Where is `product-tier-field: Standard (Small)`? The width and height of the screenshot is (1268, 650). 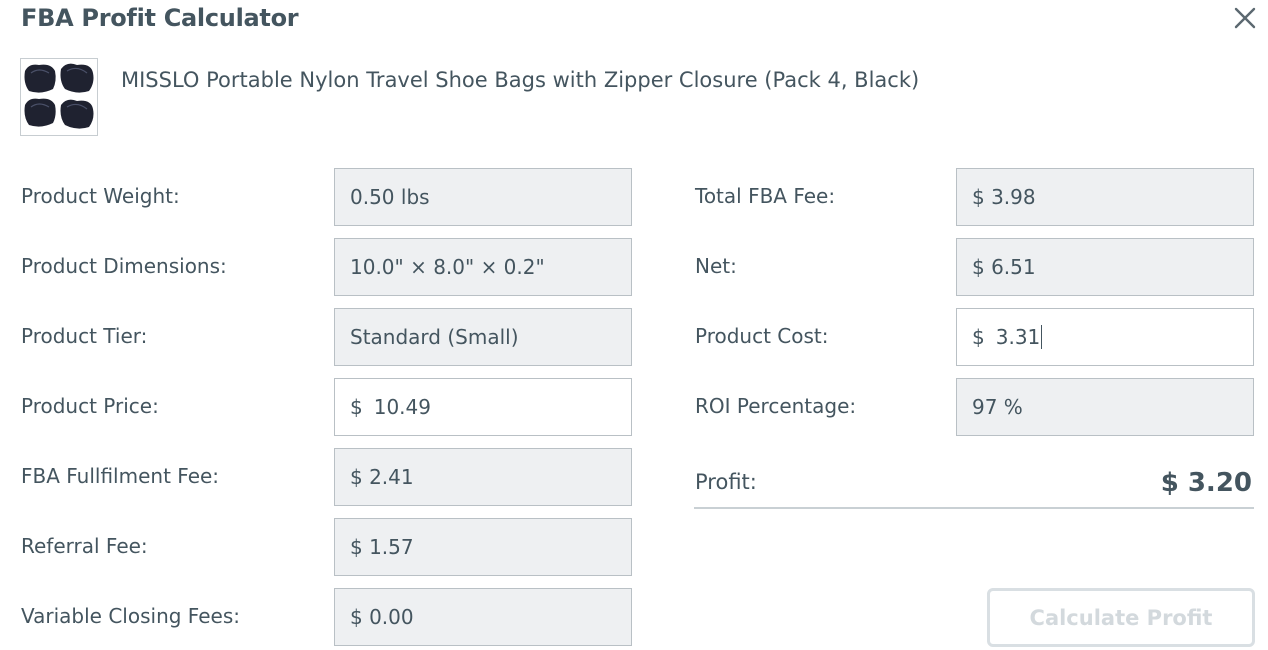 product-tier-field: Standard (Small) is located at coordinates (483, 337).